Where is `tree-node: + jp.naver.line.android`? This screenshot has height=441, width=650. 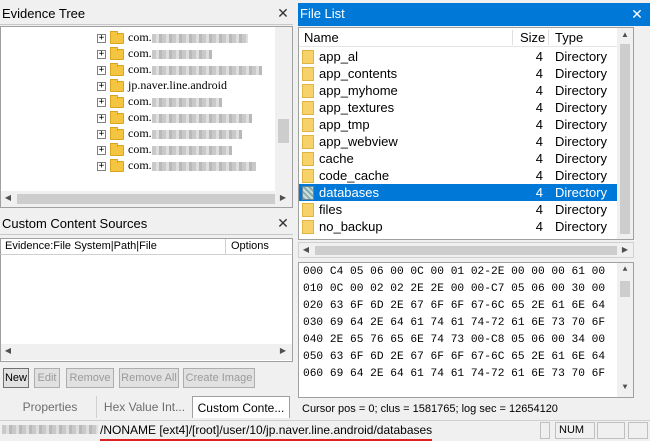
tree-node: + jp.naver.line.android is located at coordinates (162, 85).